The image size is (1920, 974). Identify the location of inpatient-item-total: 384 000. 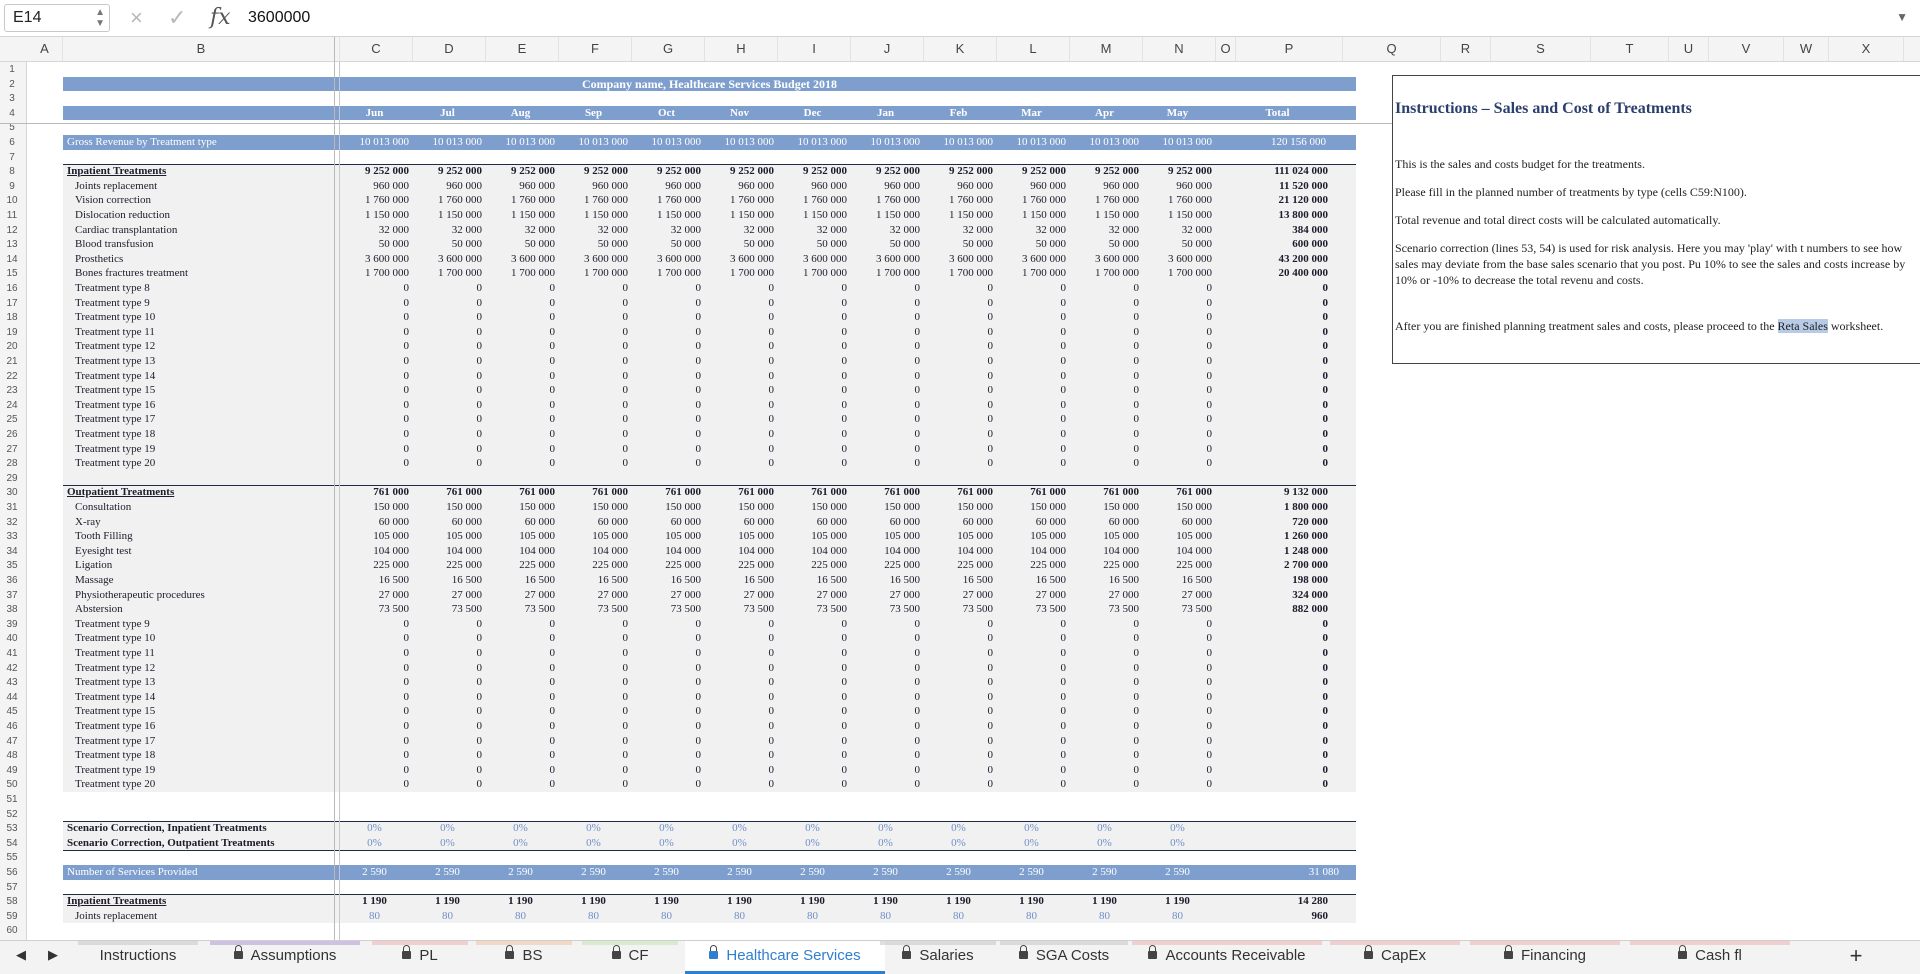
(1282, 230).